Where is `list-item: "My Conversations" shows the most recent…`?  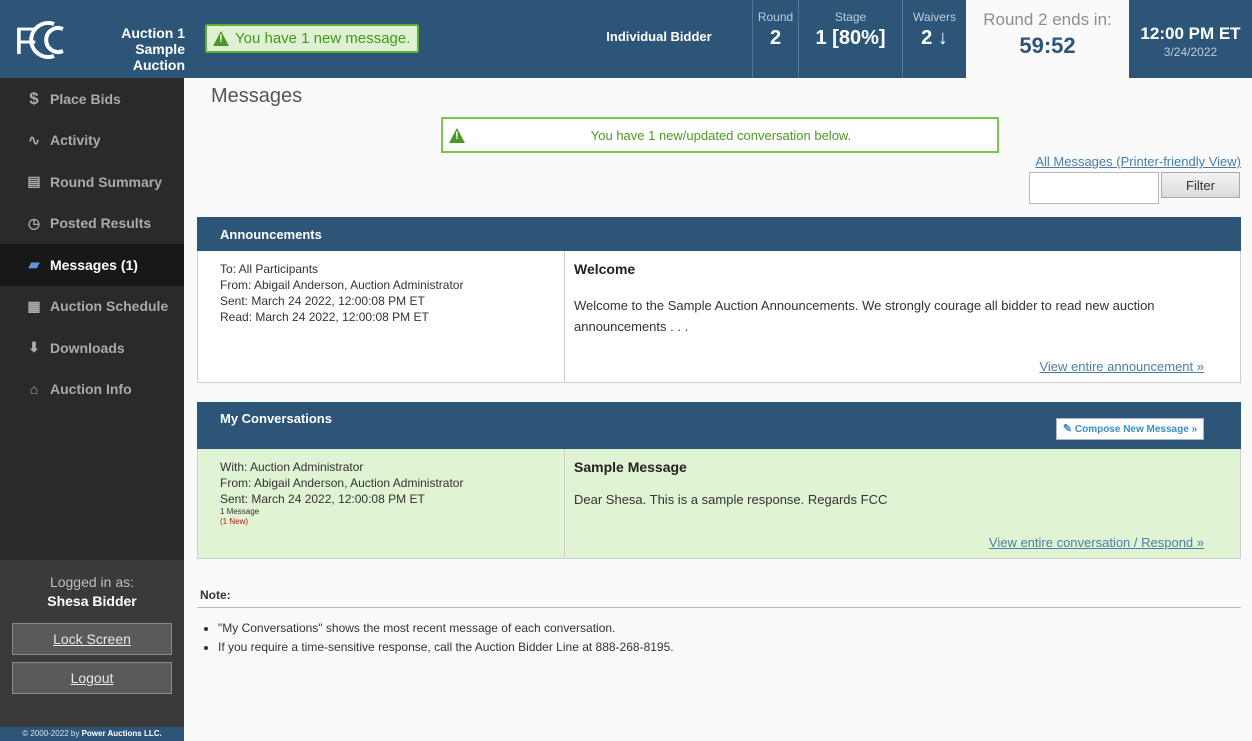 list-item: "My Conversations" shows the most recent… is located at coordinates (446, 628).